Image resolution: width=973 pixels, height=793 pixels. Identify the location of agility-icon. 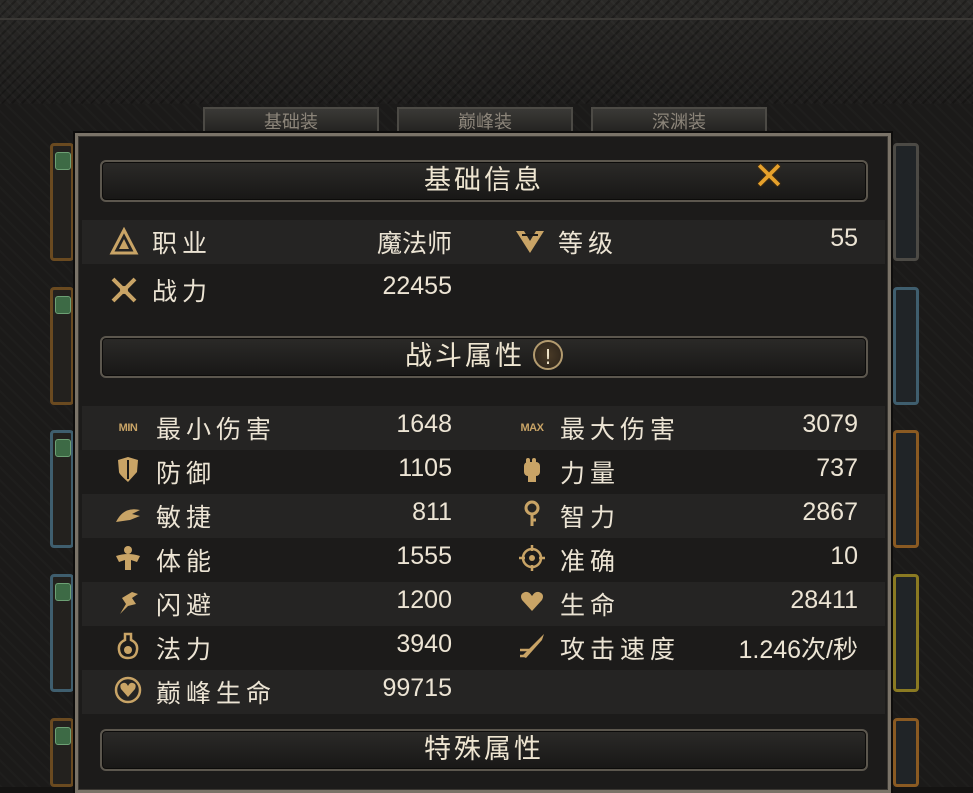
(128, 516).